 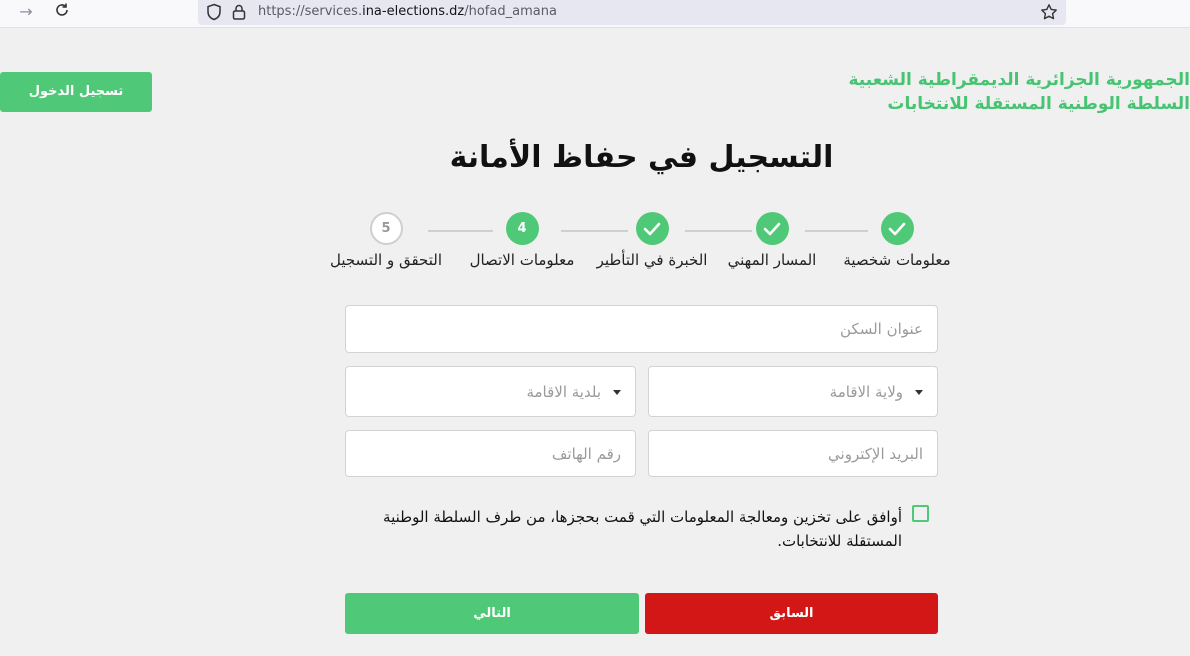 What do you see at coordinates (652, 260) in the screenshot?
I see `step-label: الخبرة في التأطير` at bounding box center [652, 260].